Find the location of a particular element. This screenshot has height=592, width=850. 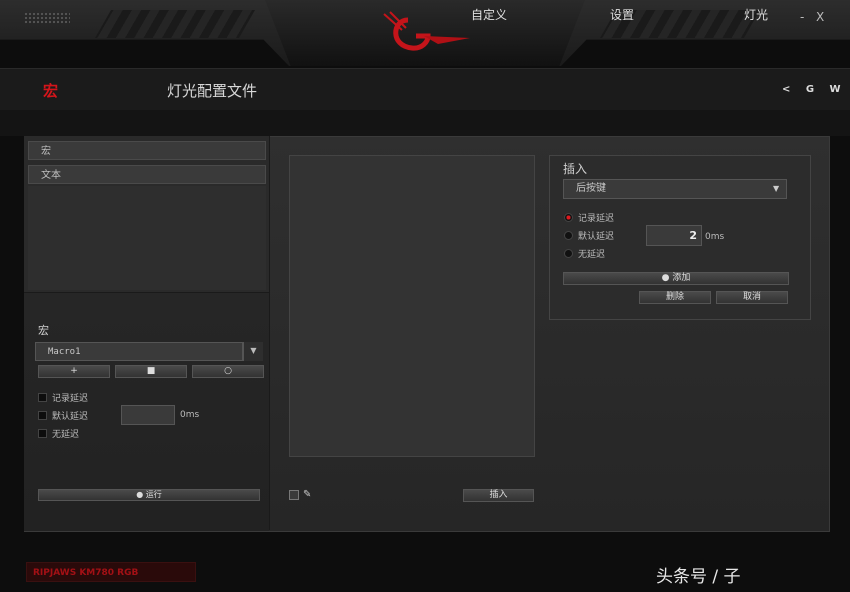

insert-button: 插入 is located at coordinates (498, 495).